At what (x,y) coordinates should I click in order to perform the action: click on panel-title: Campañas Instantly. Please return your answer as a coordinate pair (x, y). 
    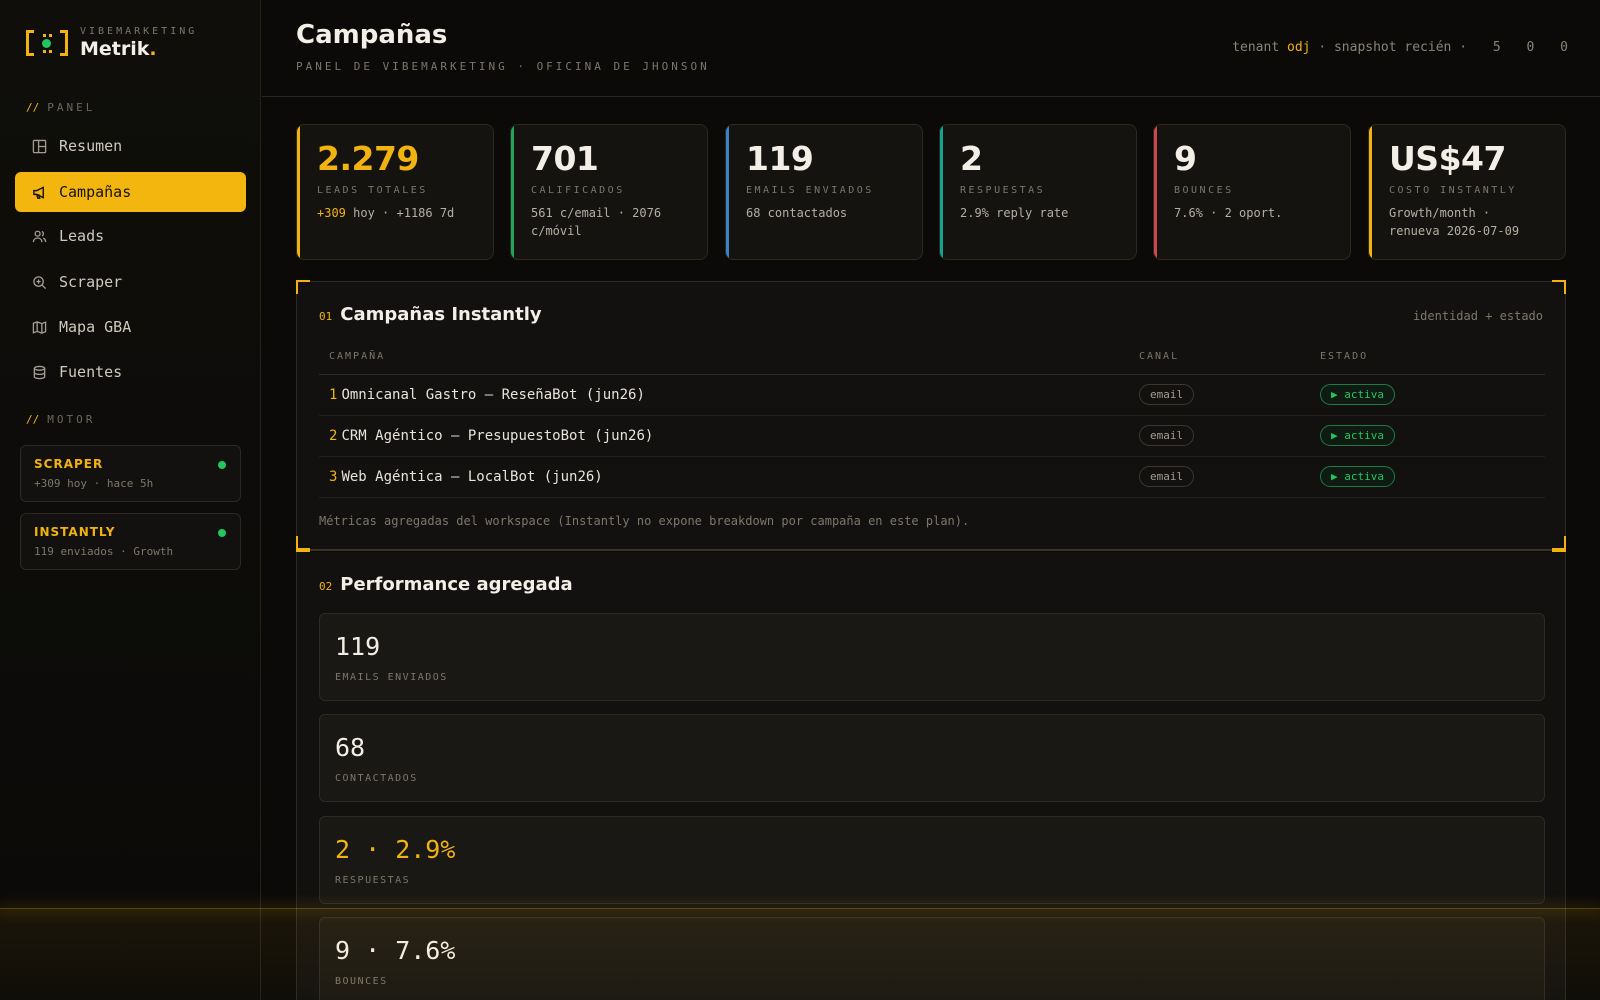
    Looking at the image, I should click on (441, 314).